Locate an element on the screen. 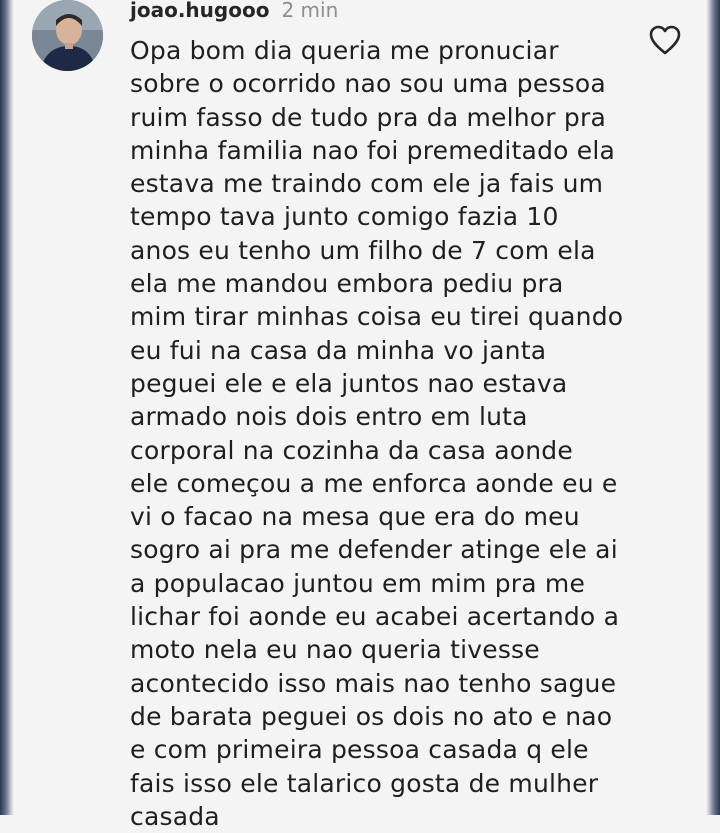  heart-outline-icon is located at coordinates (665, 40).